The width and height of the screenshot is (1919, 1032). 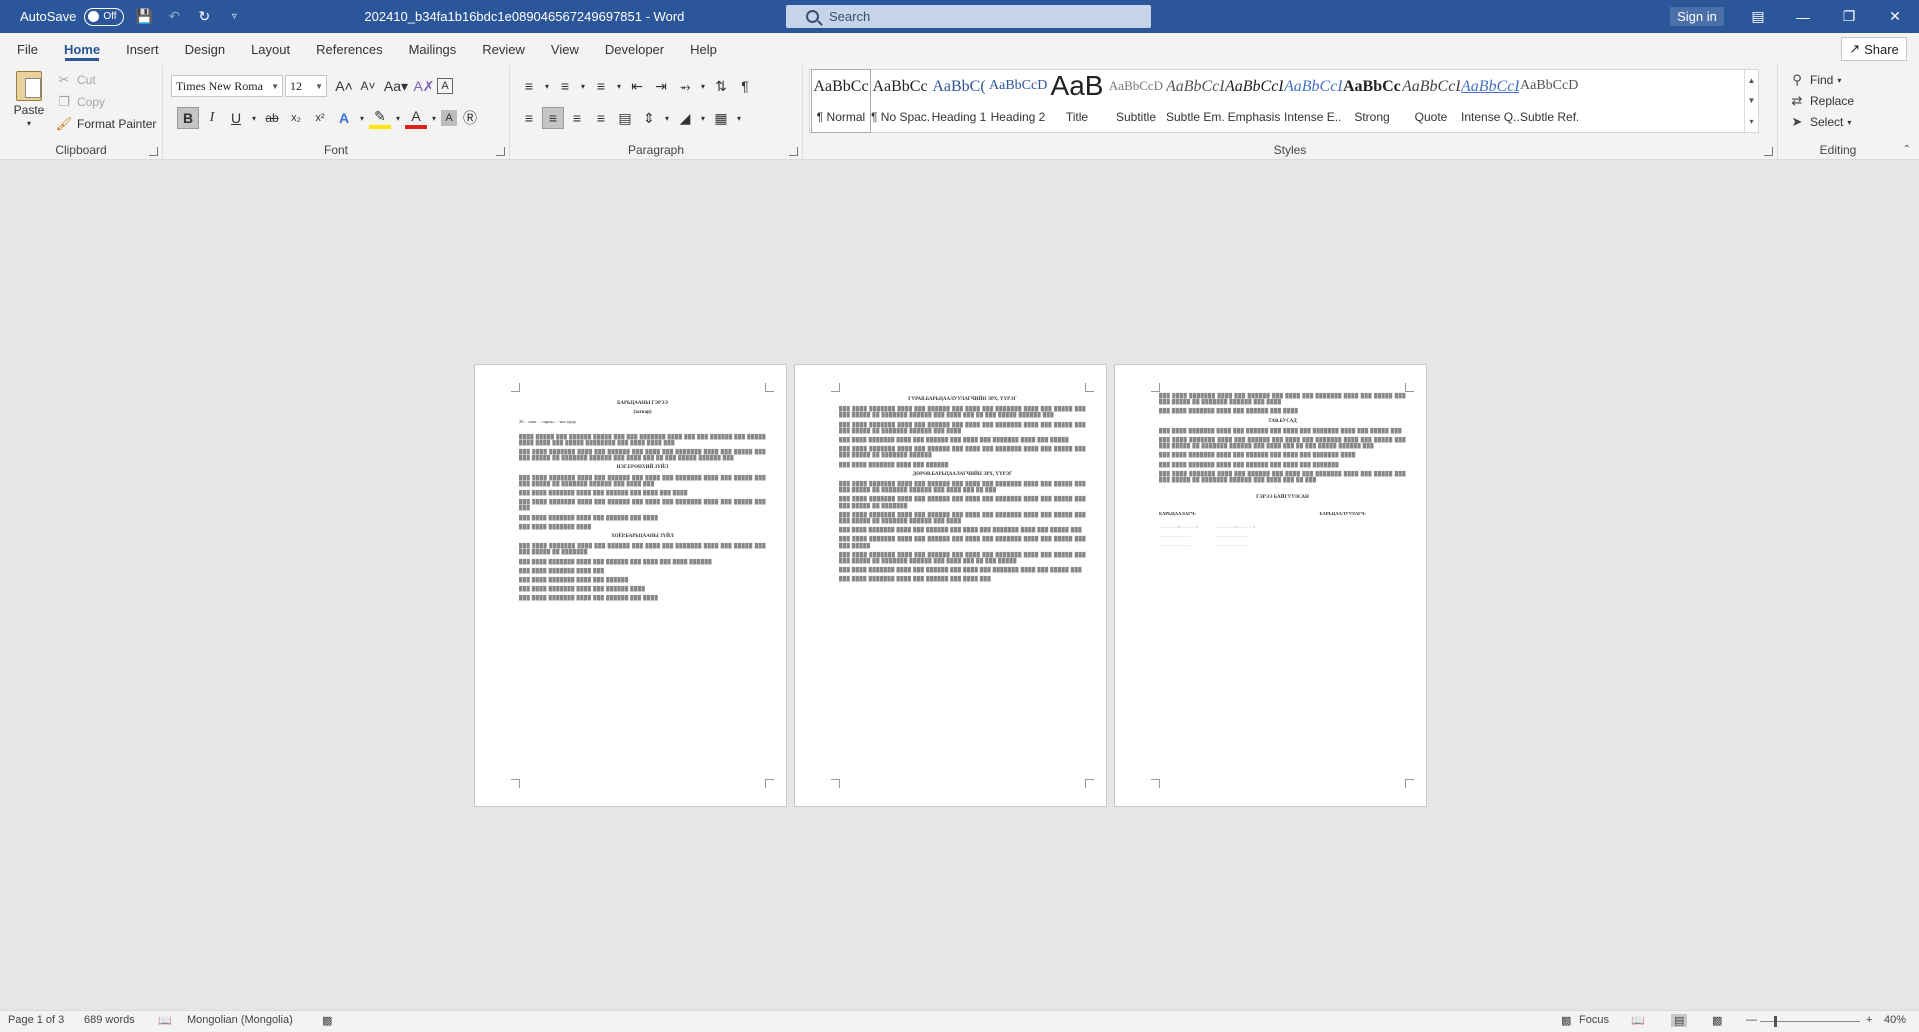 I want to click on borders-dropdown-icon: ▾, so click(x=739, y=118).